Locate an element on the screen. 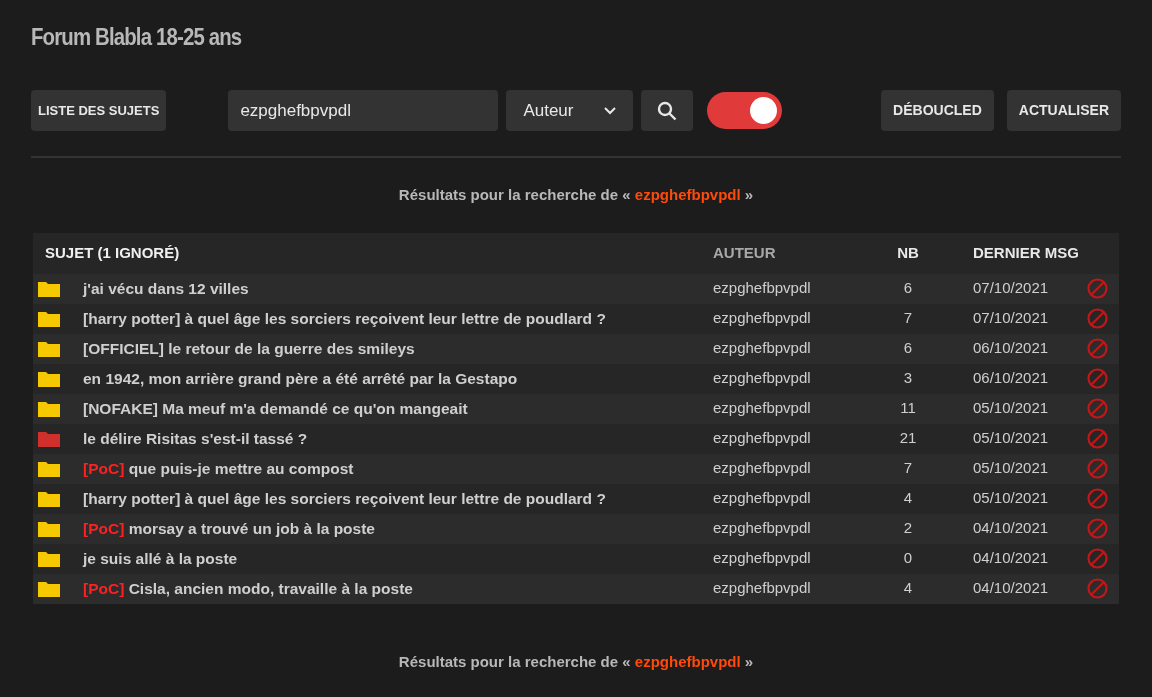 The height and width of the screenshot is (697, 1152). topic-link: [OFFICIEL] le retour de la guerre des smileys is located at coordinates (398, 348).